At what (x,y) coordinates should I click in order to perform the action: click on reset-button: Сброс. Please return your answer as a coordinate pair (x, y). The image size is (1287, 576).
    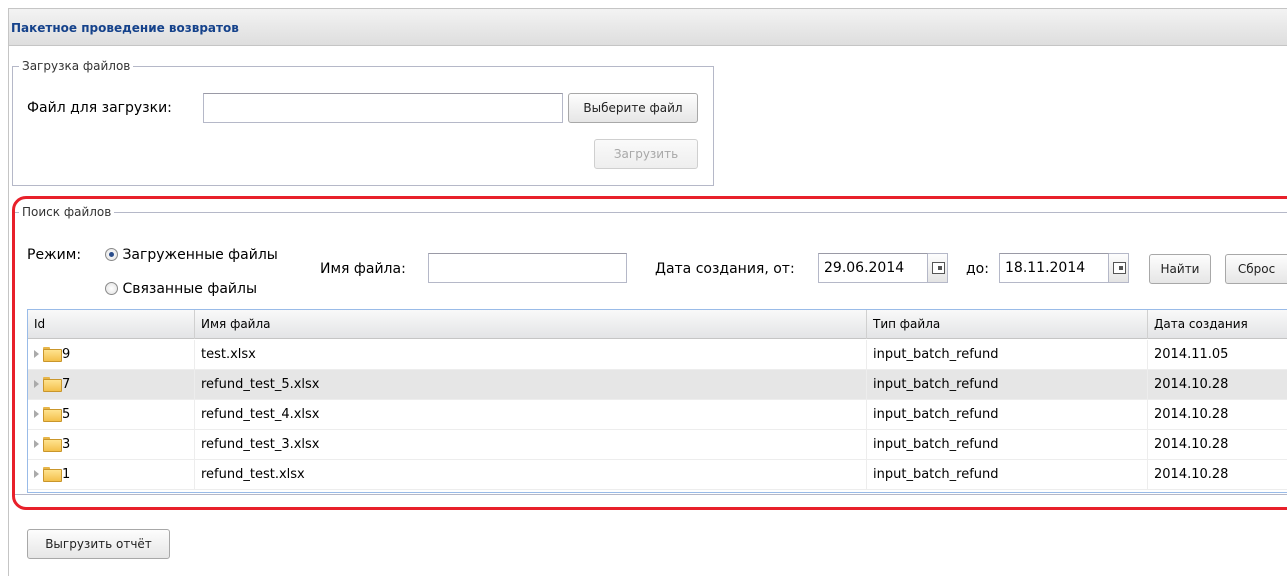
    Looking at the image, I should click on (1256, 269).